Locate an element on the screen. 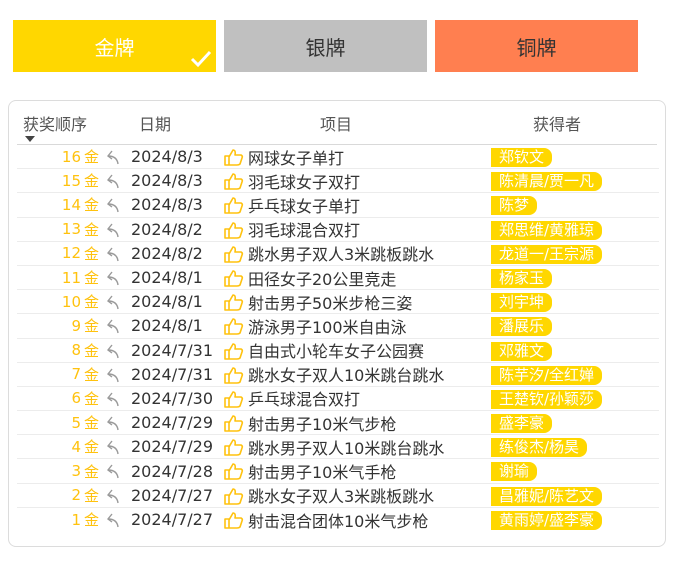  sort-desc-icon is located at coordinates (30, 139).